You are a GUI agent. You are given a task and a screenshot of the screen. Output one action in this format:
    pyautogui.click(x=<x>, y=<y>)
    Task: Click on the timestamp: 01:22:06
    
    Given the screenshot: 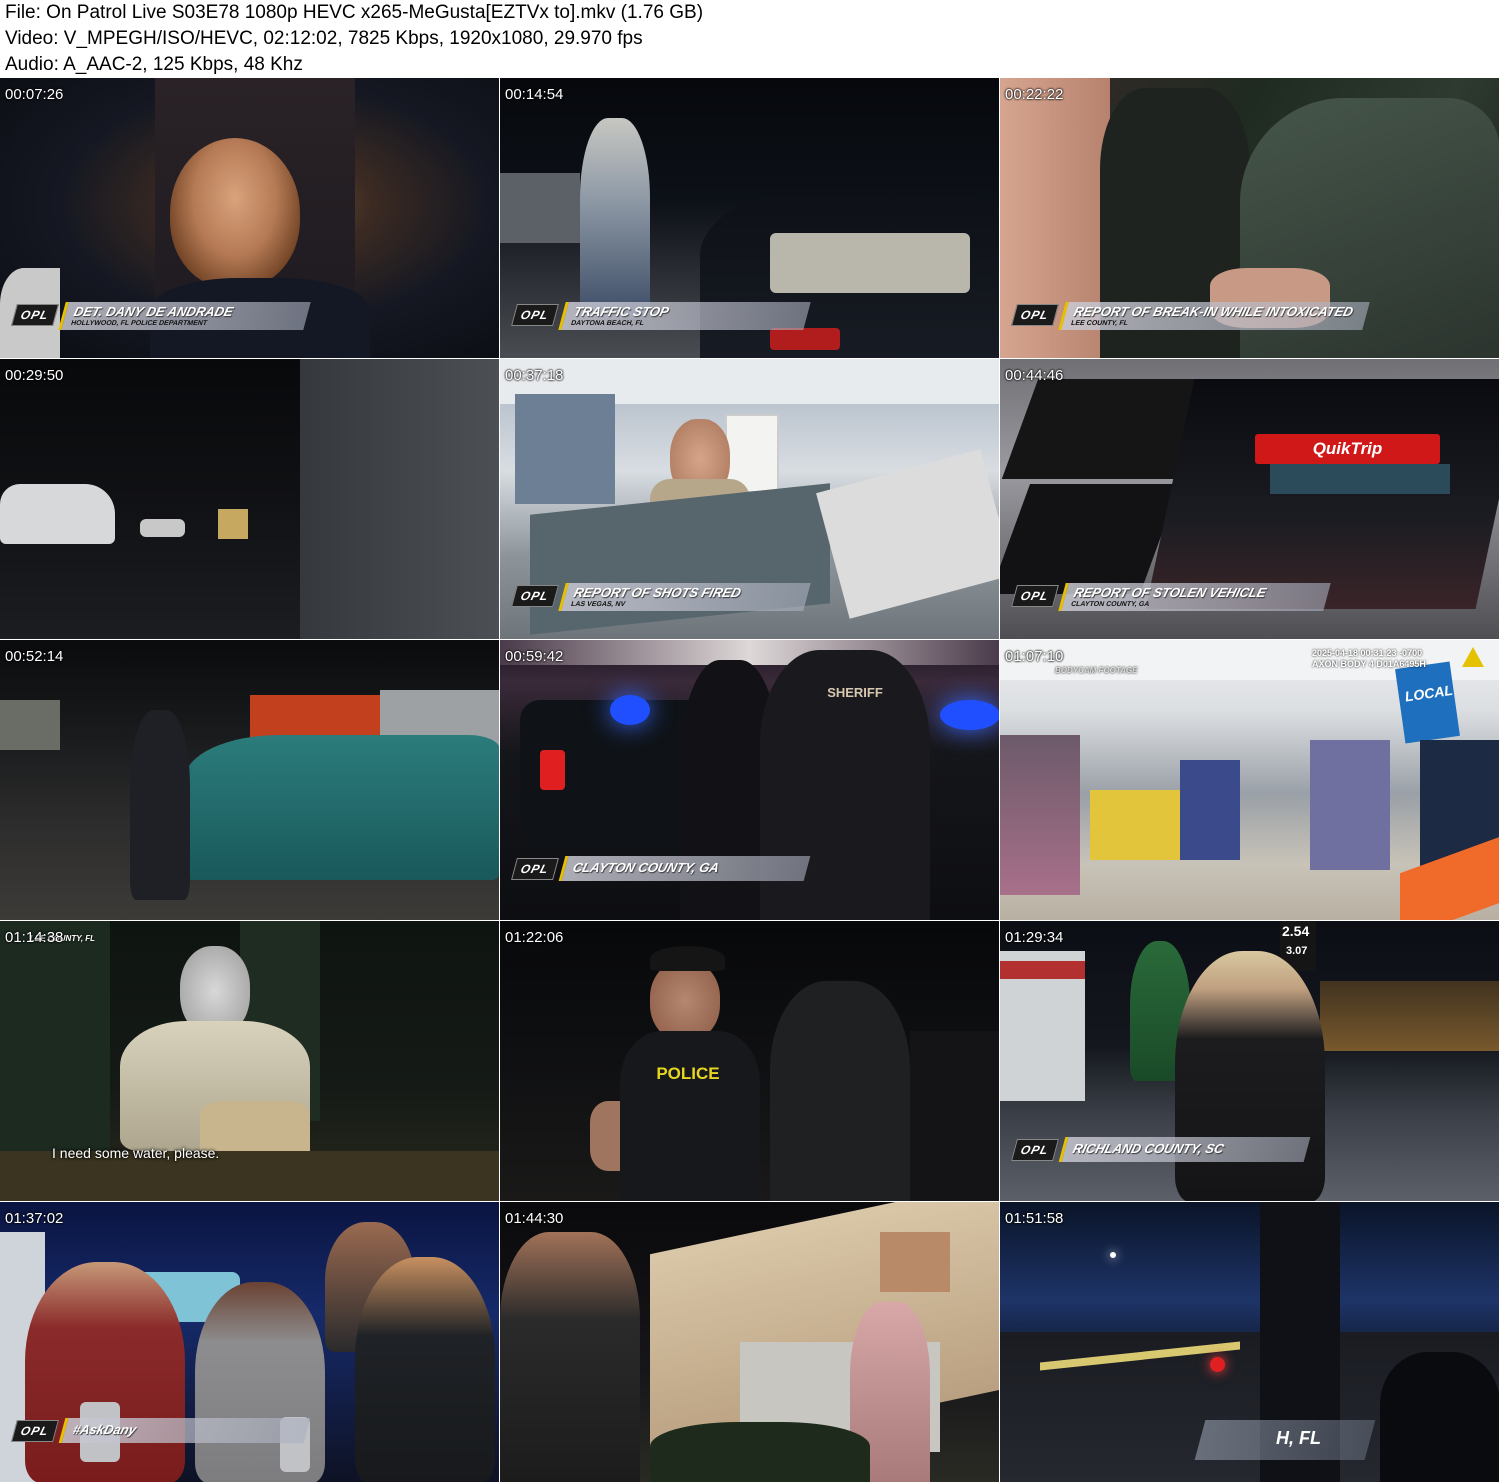 What is the action you would take?
    pyautogui.click(x=534, y=937)
    